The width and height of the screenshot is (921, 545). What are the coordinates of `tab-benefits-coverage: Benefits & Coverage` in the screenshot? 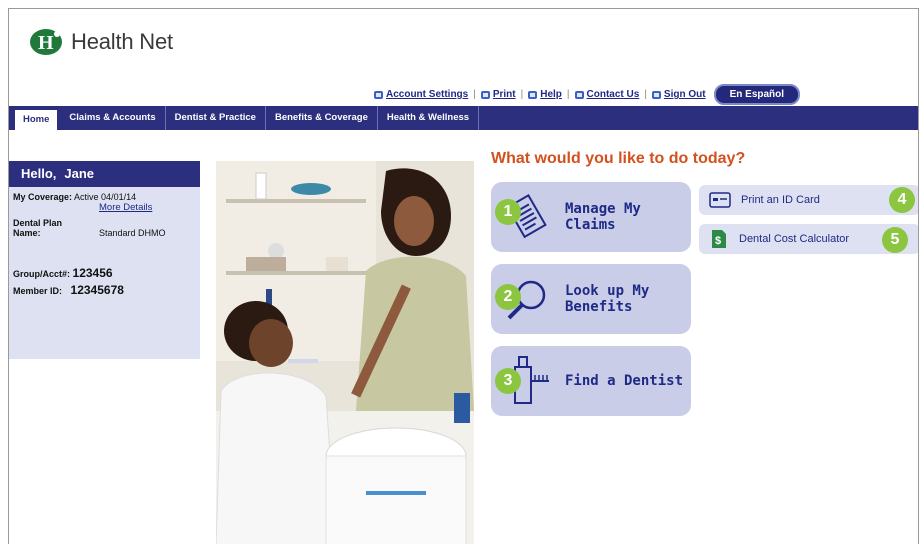 It's located at (322, 118).